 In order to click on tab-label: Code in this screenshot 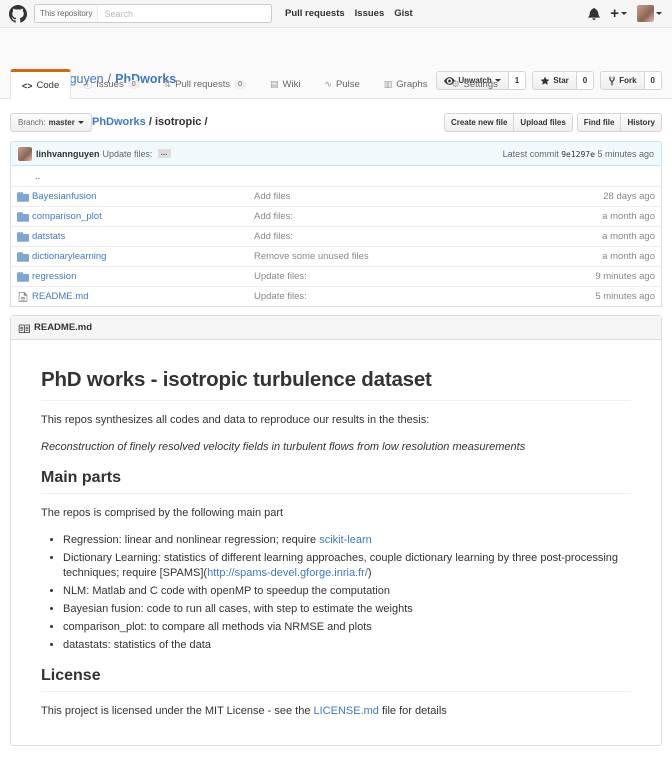, I will do `click(48, 85)`.